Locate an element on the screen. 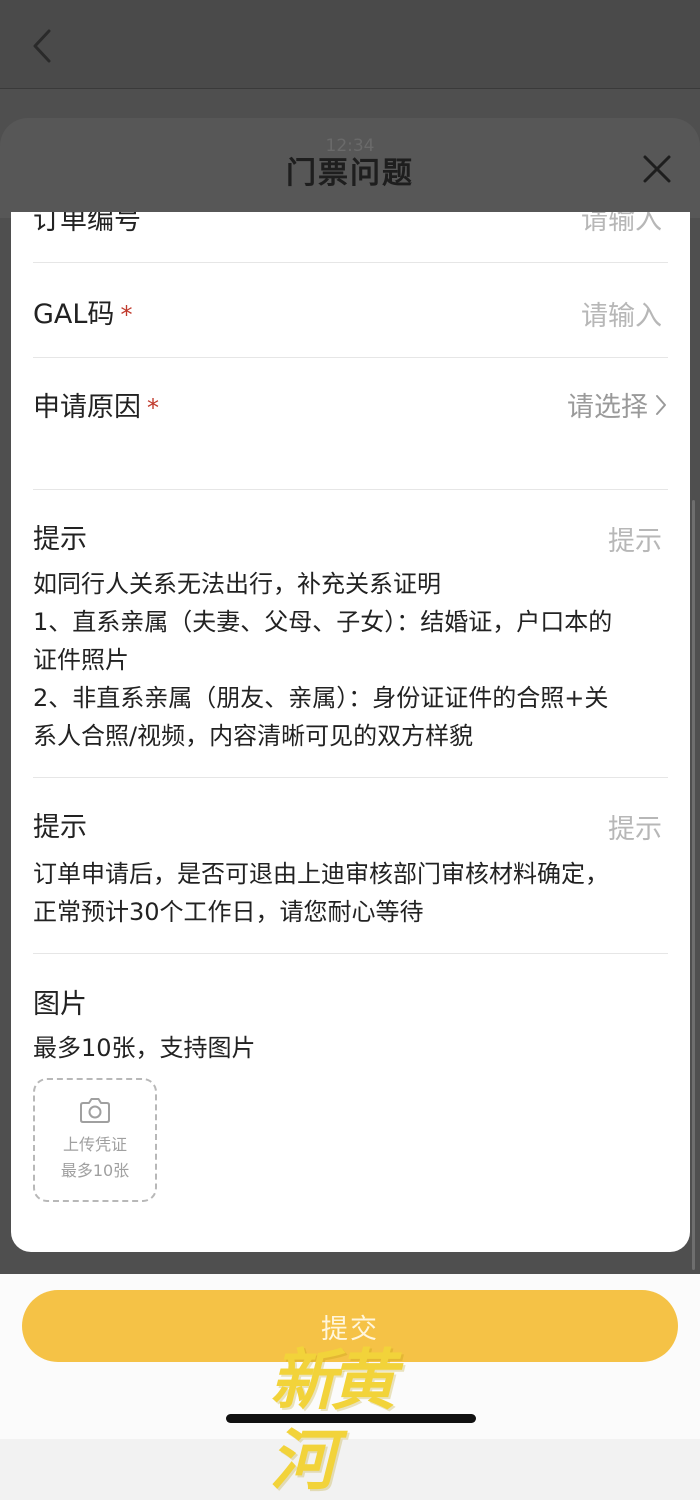 The width and height of the screenshot is (700, 1500). tip-2-right: 提示 is located at coordinates (635, 829).